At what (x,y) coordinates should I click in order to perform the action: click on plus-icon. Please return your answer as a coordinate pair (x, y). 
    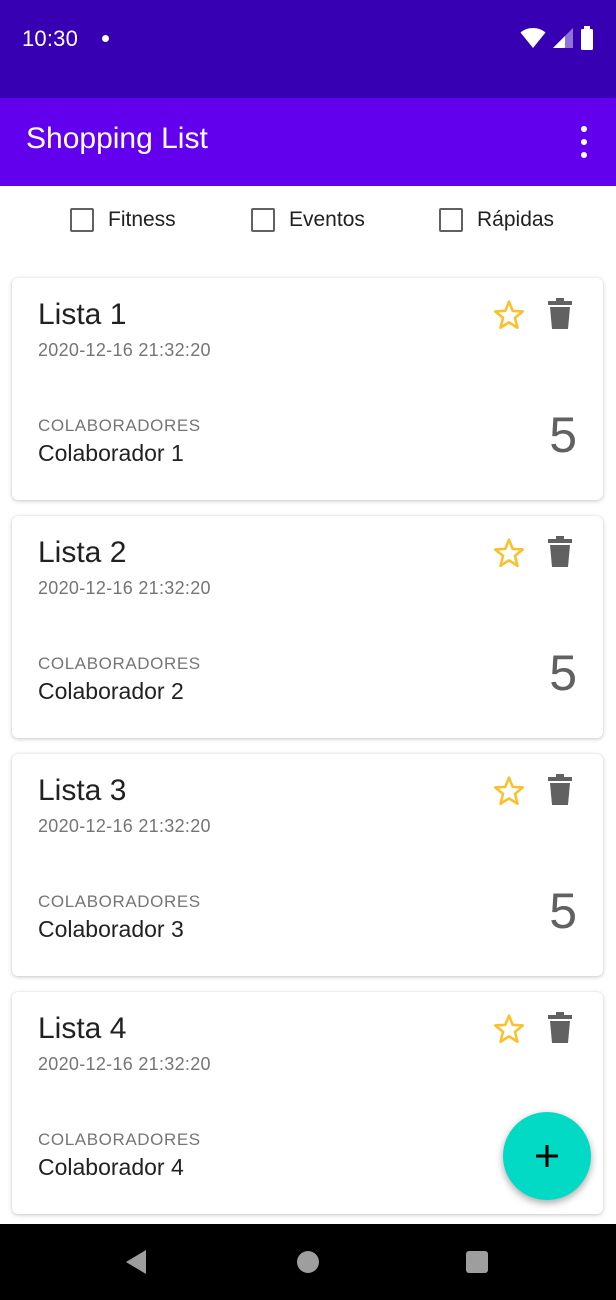
    Looking at the image, I should click on (547, 1156).